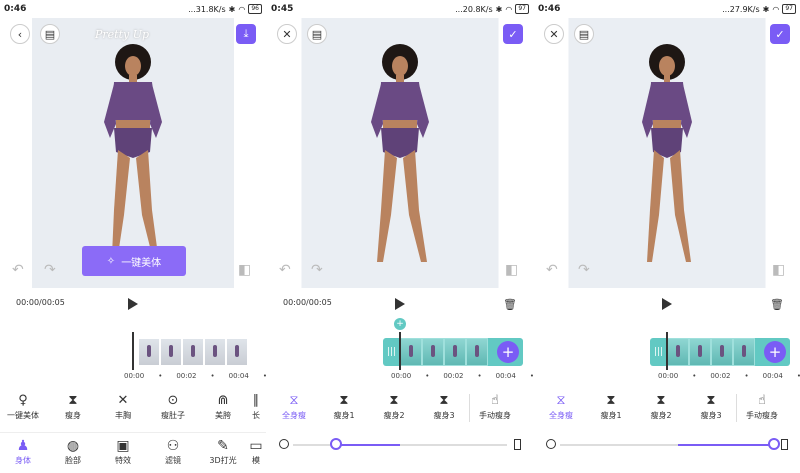  What do you see at coordinates (173, 460) in the screenshot?
I see `tab-label: 滤镜` at bounding box center [173, 460].